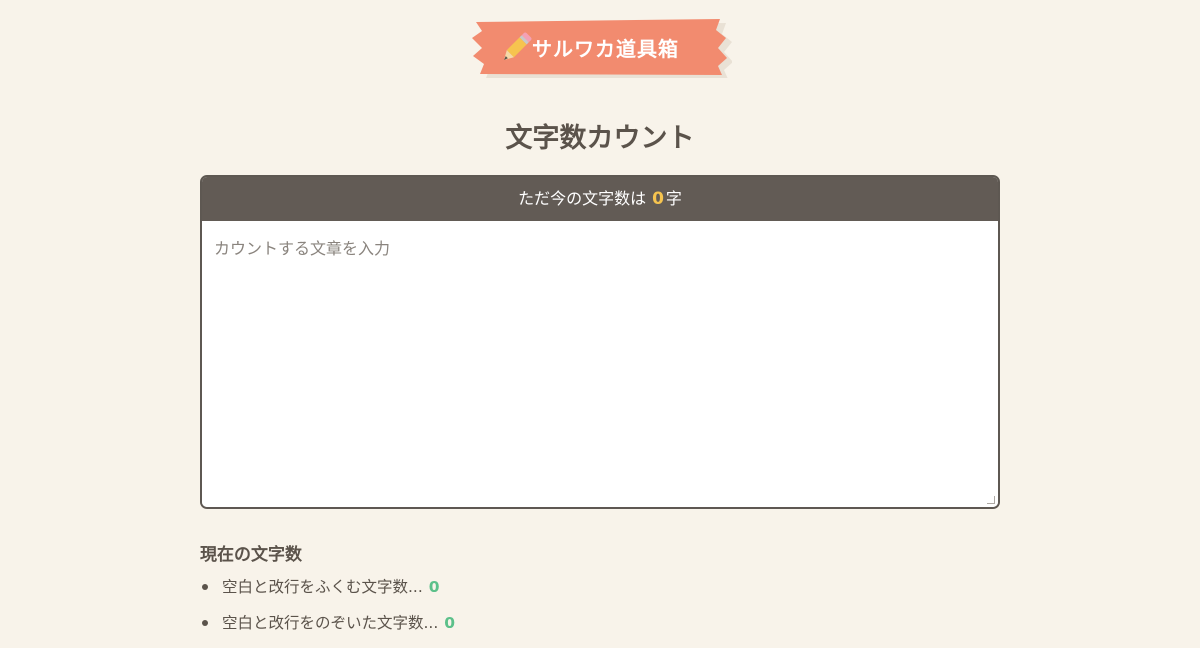 The width and height of the screenshot is (1200, 648). Describe the element at coordinates (517, 46) in the screenshot. I see `pencil-icon` at that location.